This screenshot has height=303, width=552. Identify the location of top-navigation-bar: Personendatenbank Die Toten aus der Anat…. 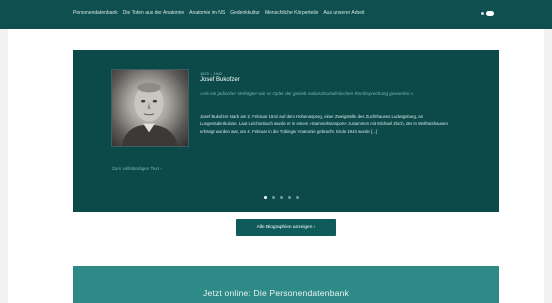
(276, 14).